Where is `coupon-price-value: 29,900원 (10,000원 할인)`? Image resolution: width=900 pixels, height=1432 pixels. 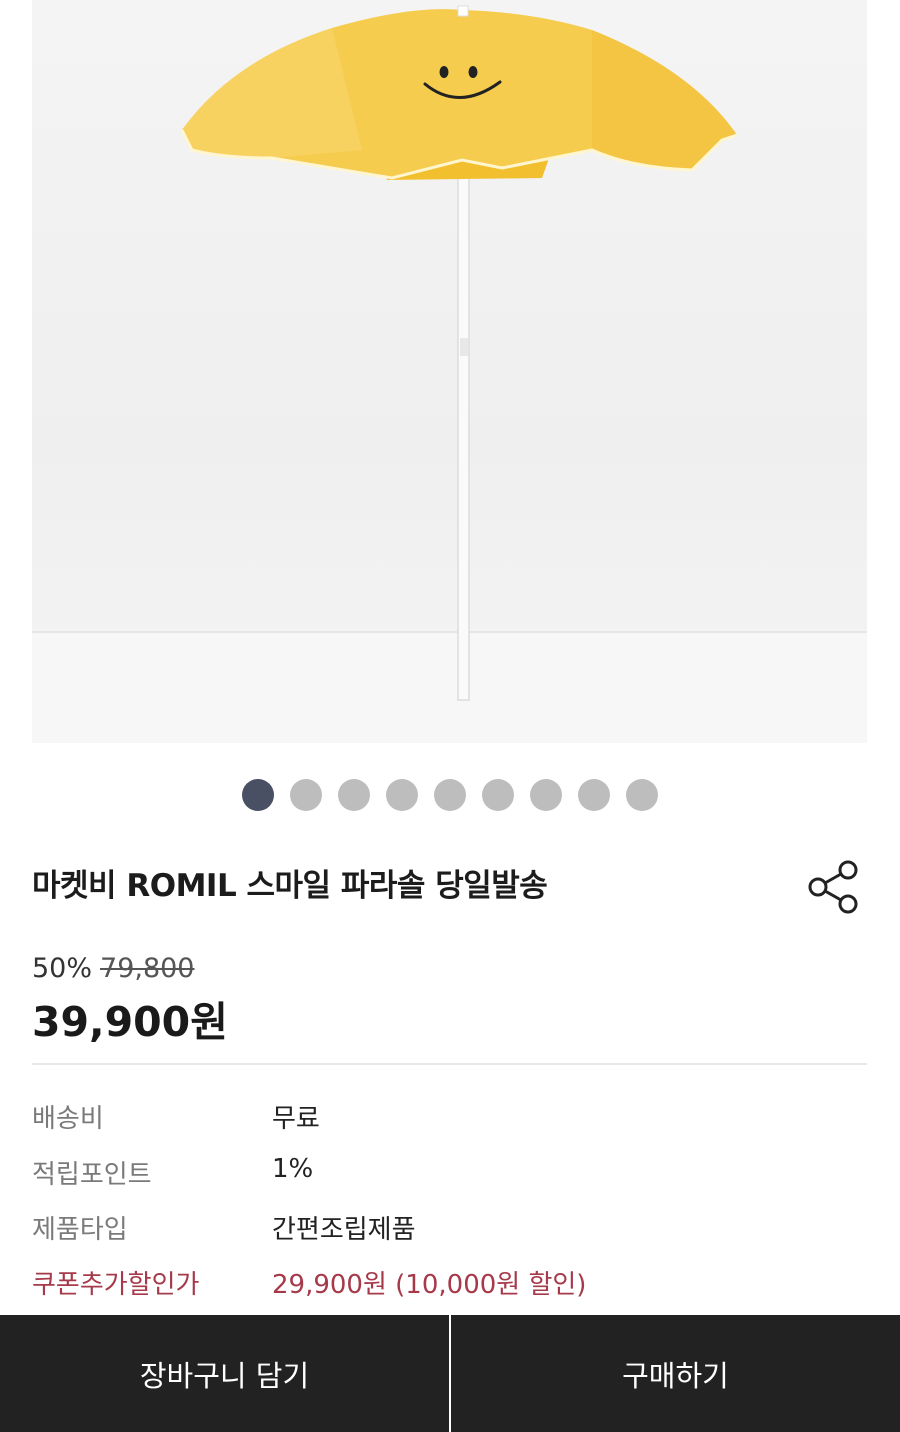 coupon-price-value: 29,900원 (10,000원 할인) is located at coordinates (429, 1285).